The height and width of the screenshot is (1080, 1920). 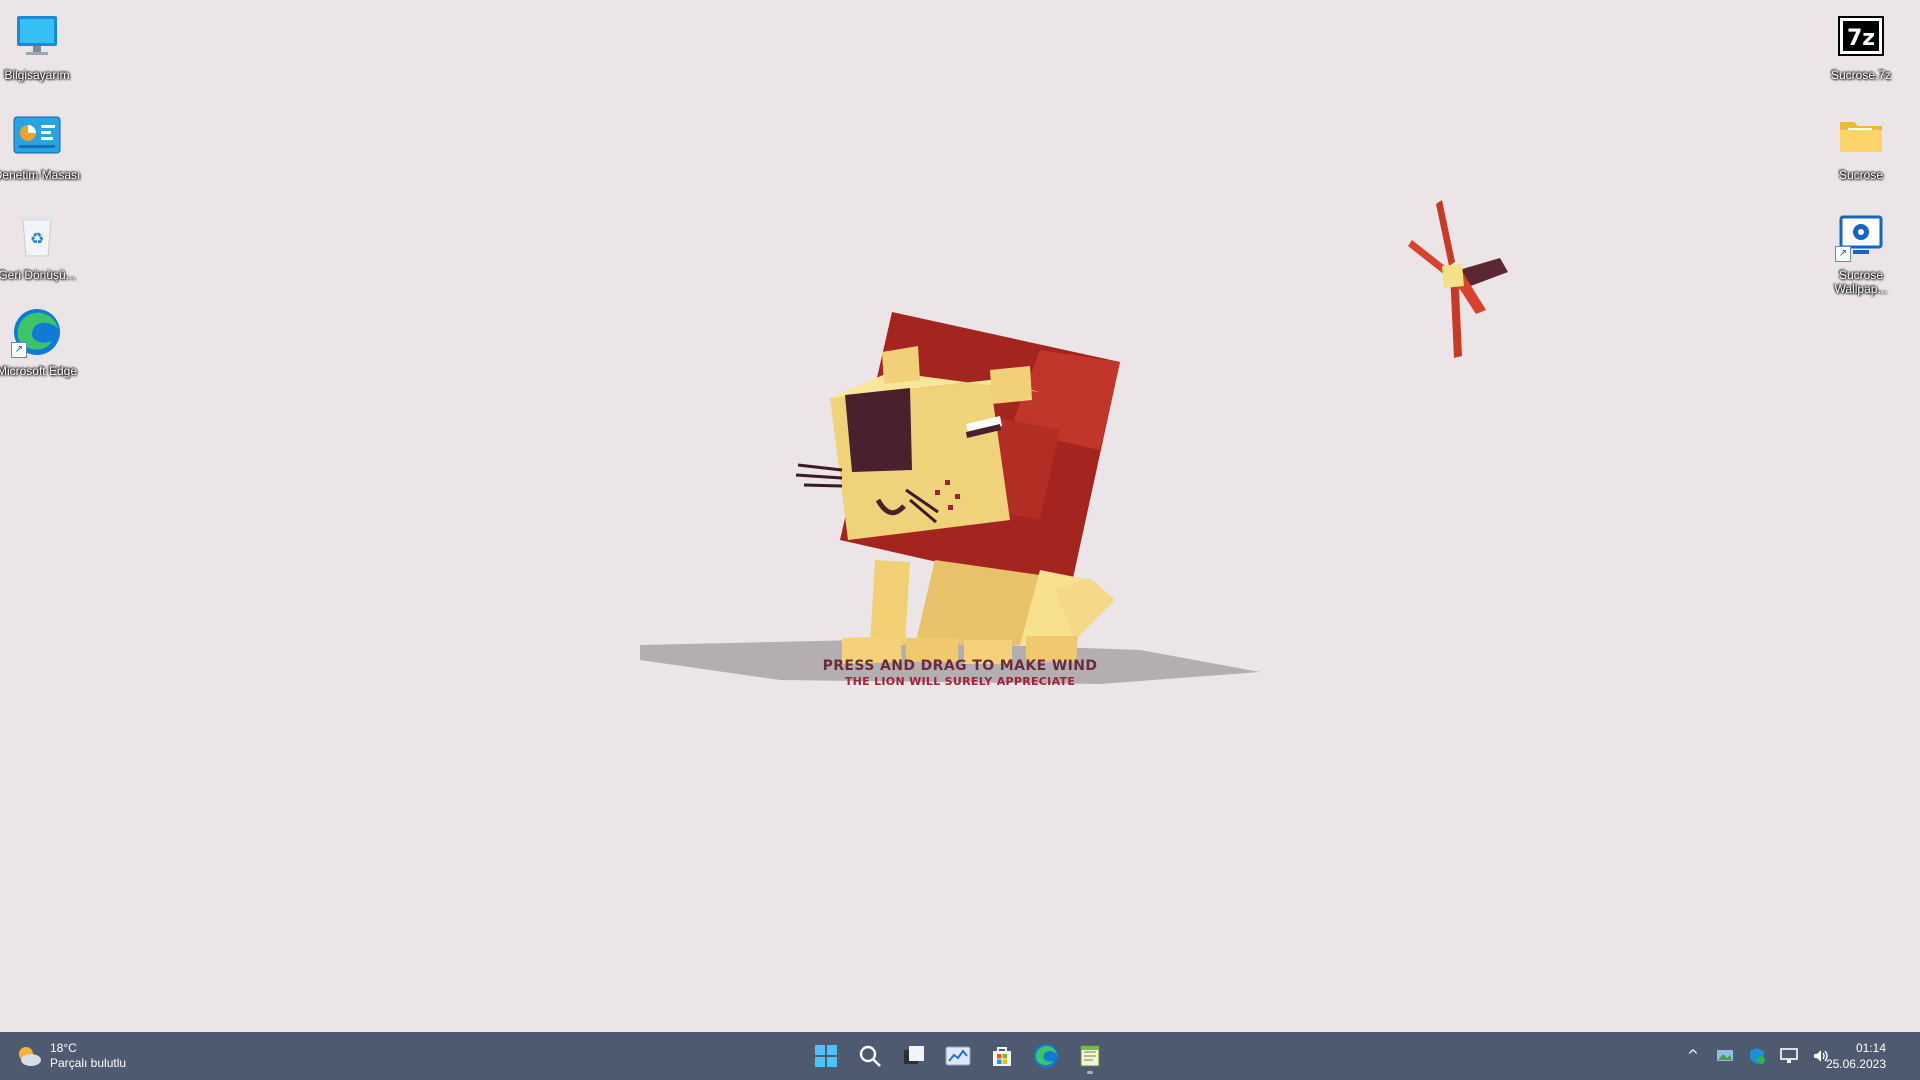 I want to click on clock: 01:14 25.06.2023, so click(x=1856, y=1056).